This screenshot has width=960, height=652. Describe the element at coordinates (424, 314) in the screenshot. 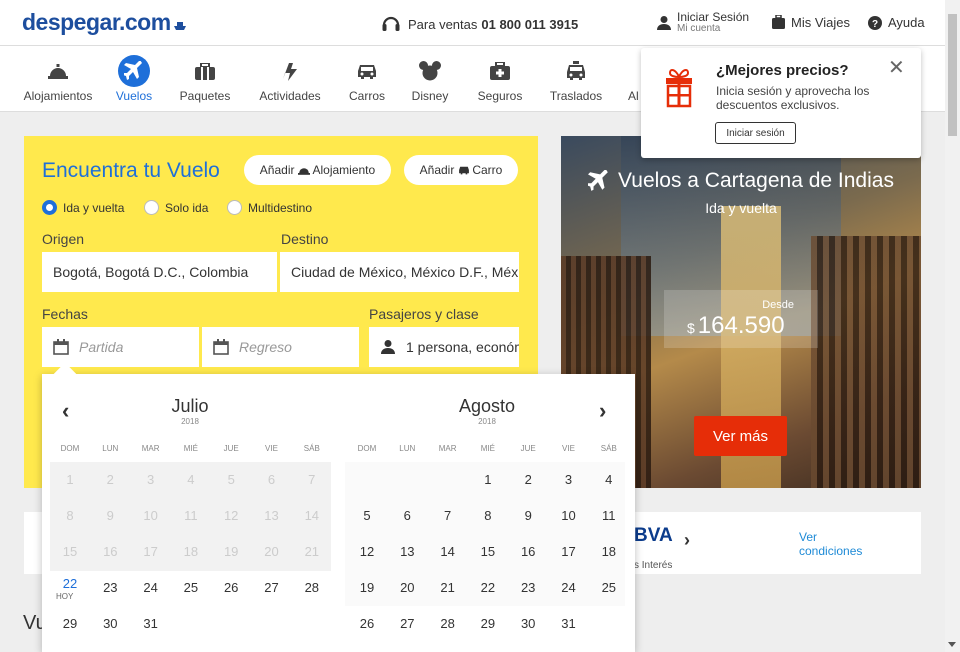

I see `passengers-label: Pasajeros y clase` at that location.